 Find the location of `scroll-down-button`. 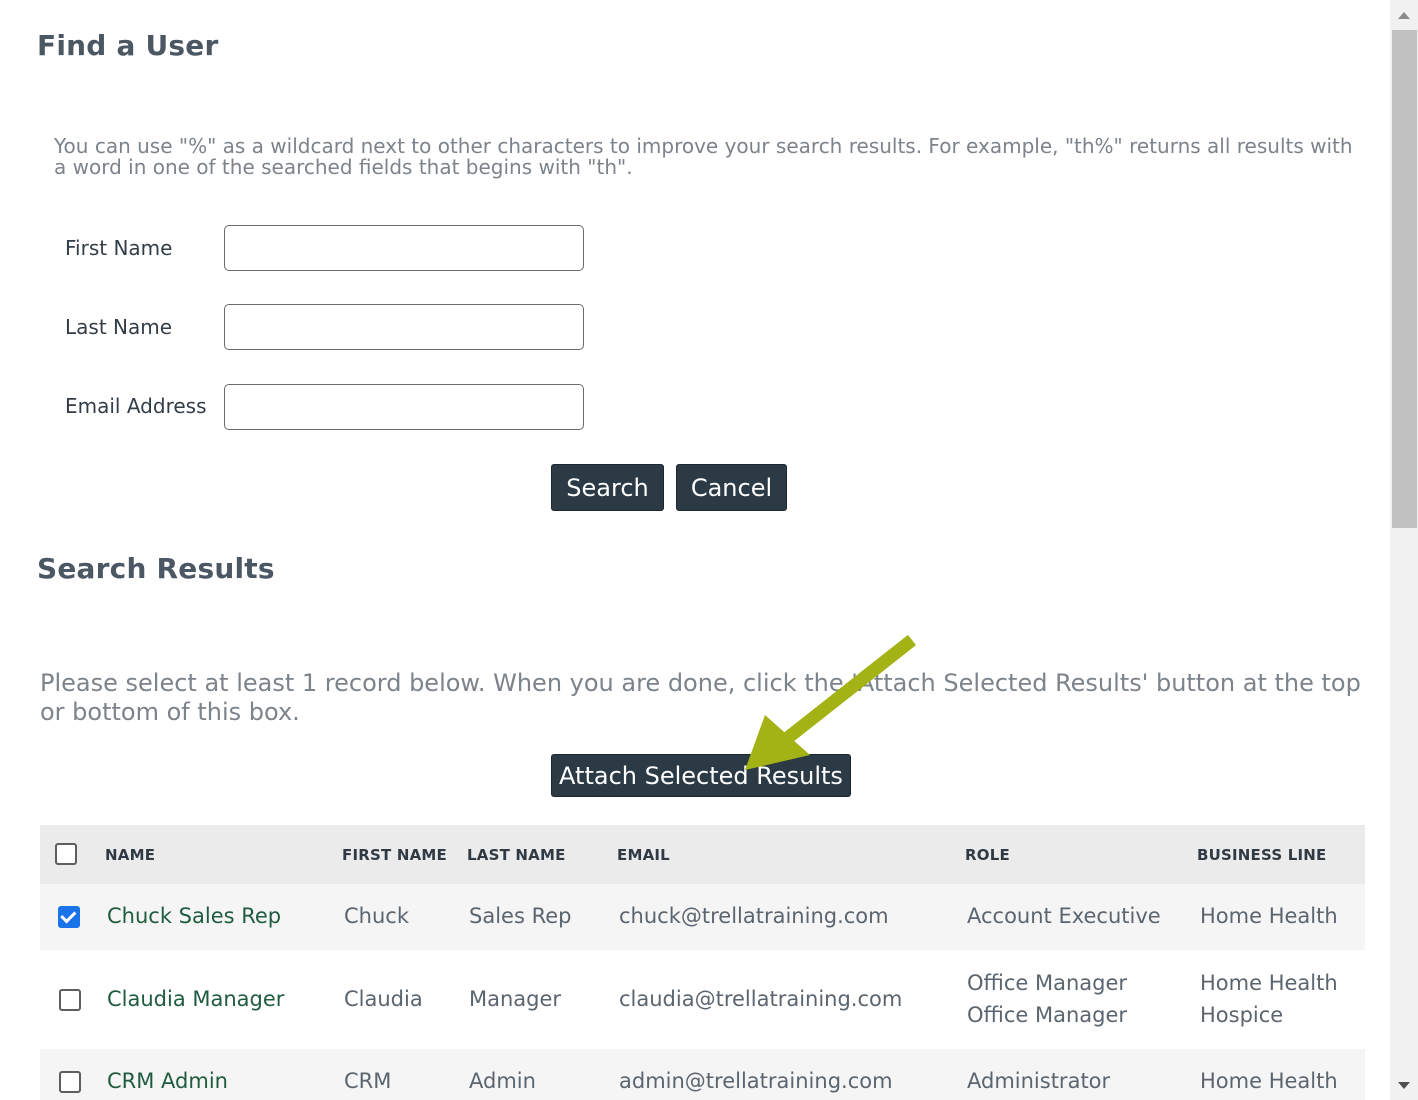

scroll-down-button is located at coordinates (1404, 1085).